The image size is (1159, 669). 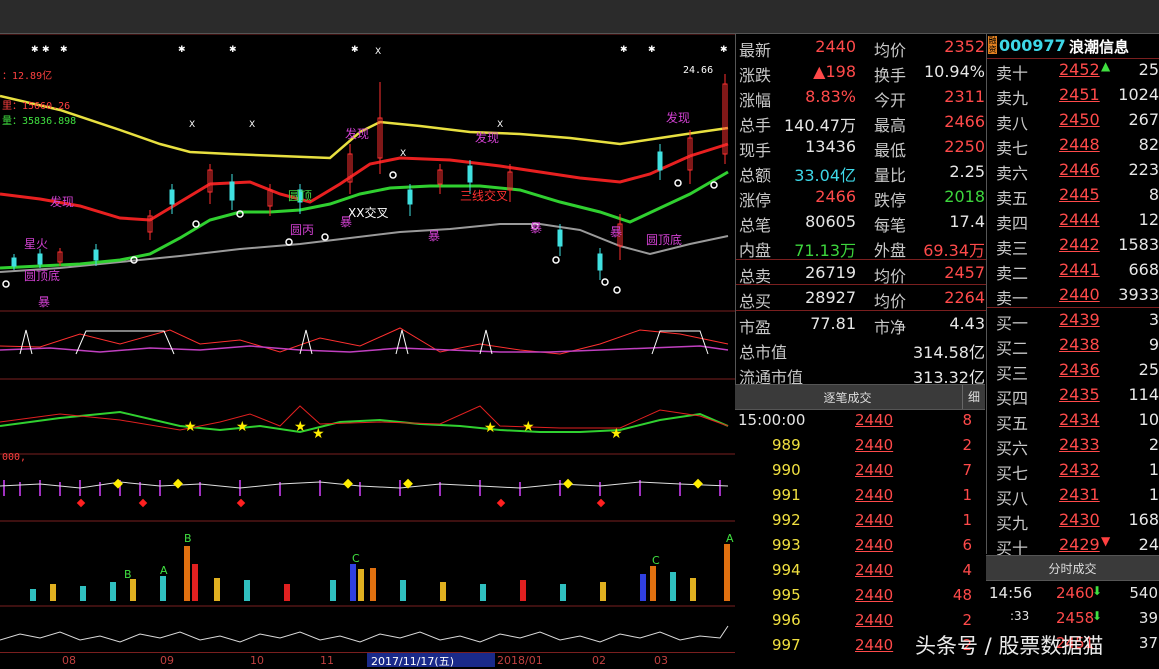 I want to click on bid-row: 买四 2435 114, so click(x=1073, y=395).